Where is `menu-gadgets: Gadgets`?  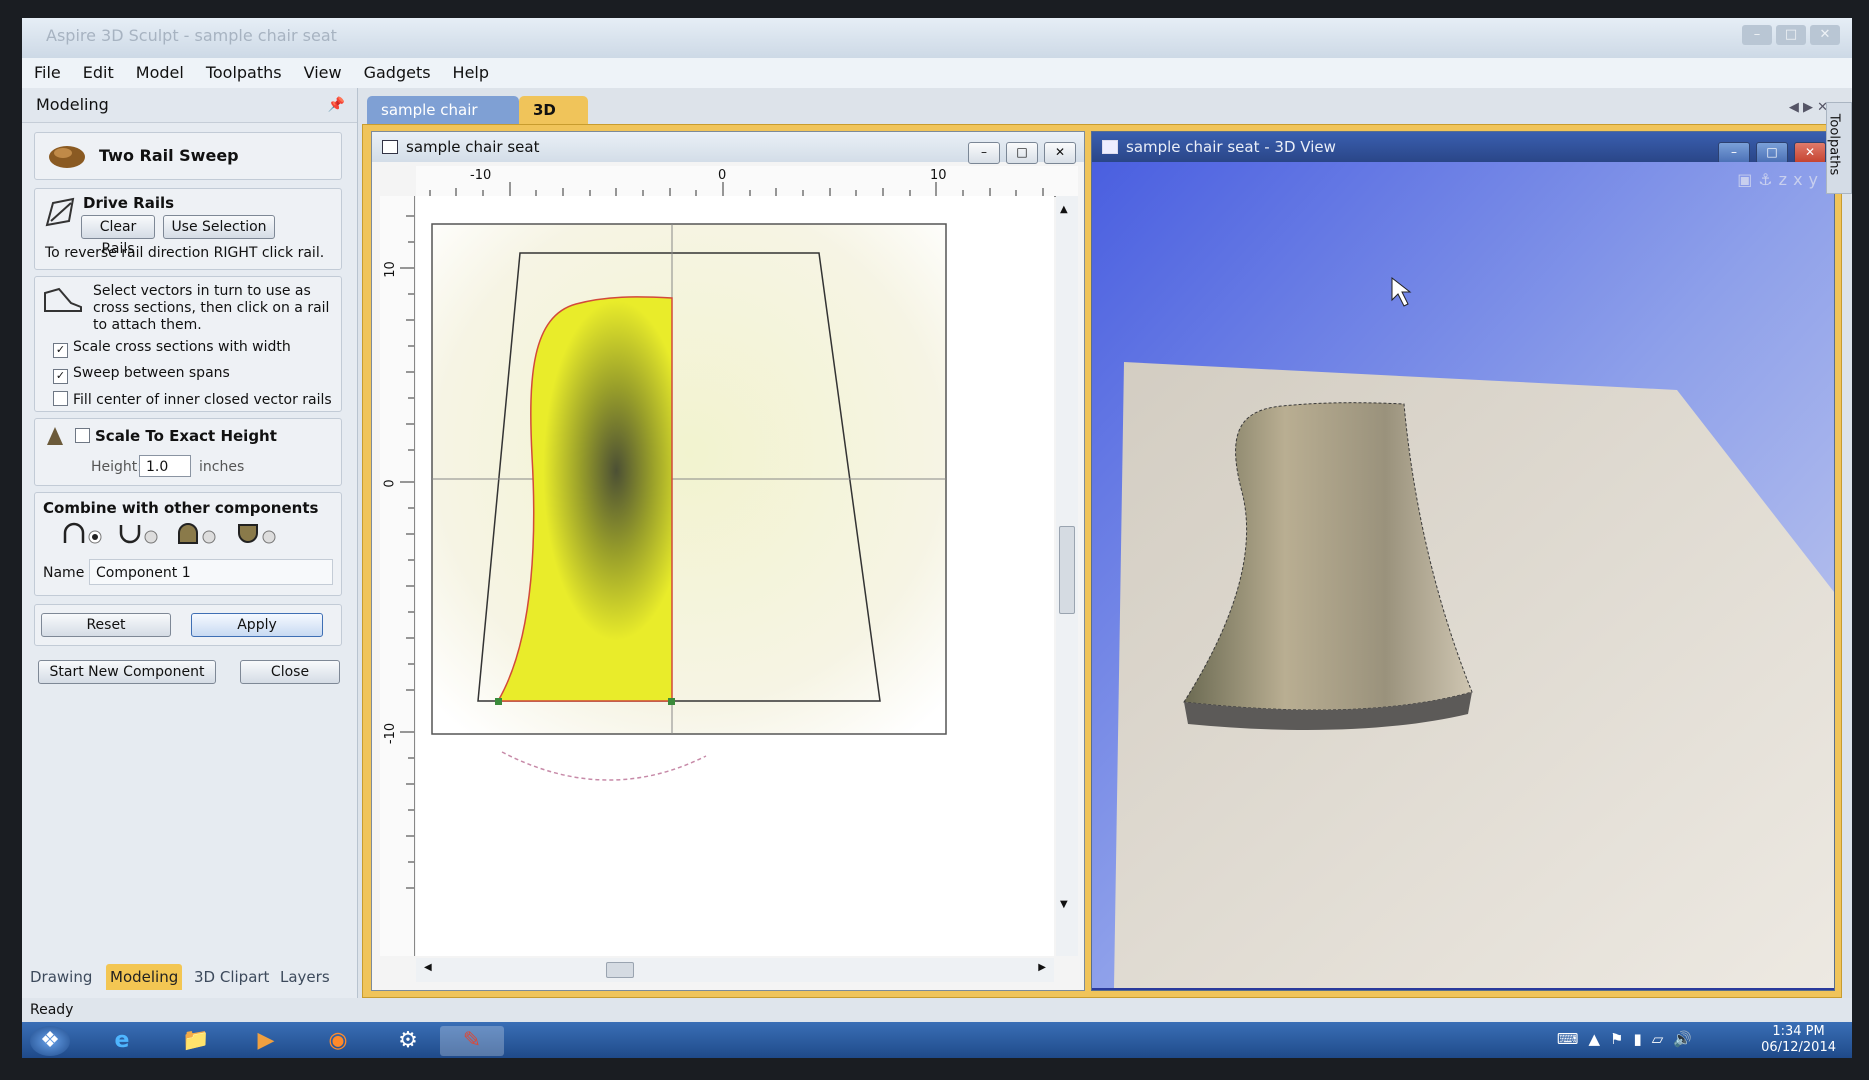
menu-gadgets: Gadgets is located at coordinates (397, 73).